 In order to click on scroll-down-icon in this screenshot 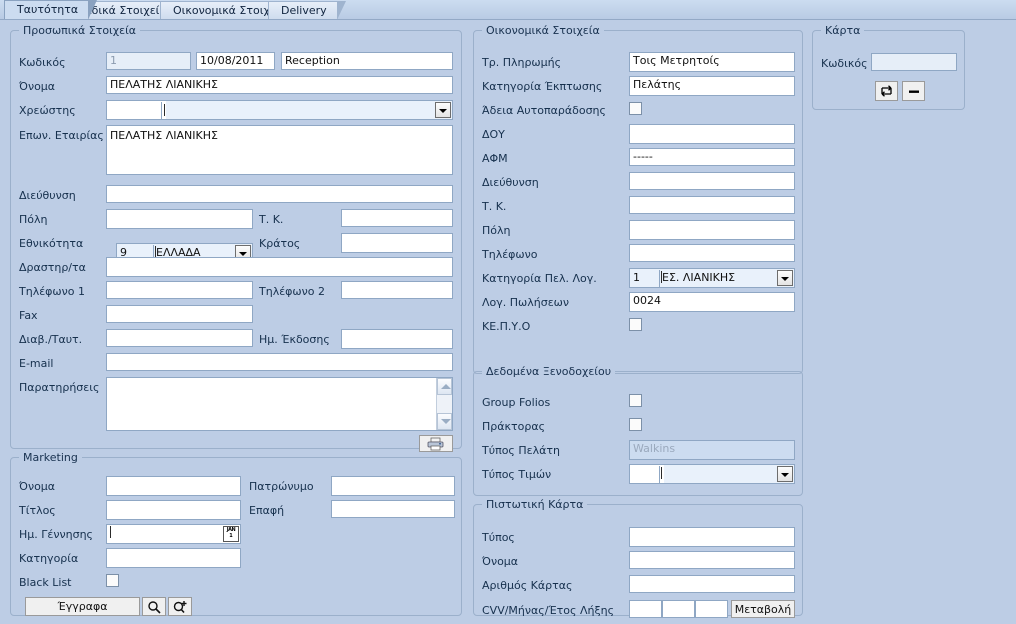, I will do `click(444, 421)`.